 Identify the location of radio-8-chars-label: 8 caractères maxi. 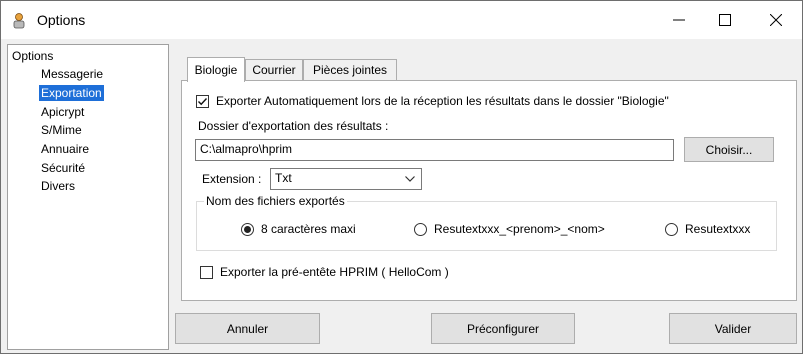
(308, 229).